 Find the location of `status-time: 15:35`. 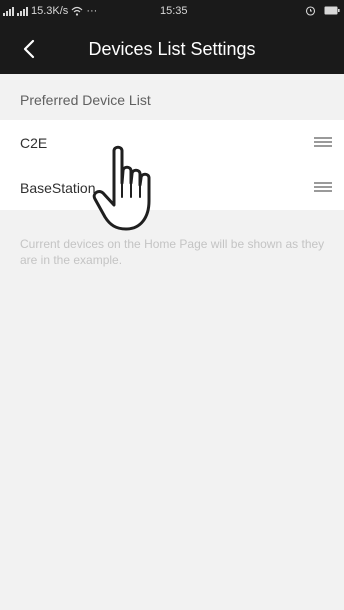

status-time: 15:35 is located at coordinates (174, 11).